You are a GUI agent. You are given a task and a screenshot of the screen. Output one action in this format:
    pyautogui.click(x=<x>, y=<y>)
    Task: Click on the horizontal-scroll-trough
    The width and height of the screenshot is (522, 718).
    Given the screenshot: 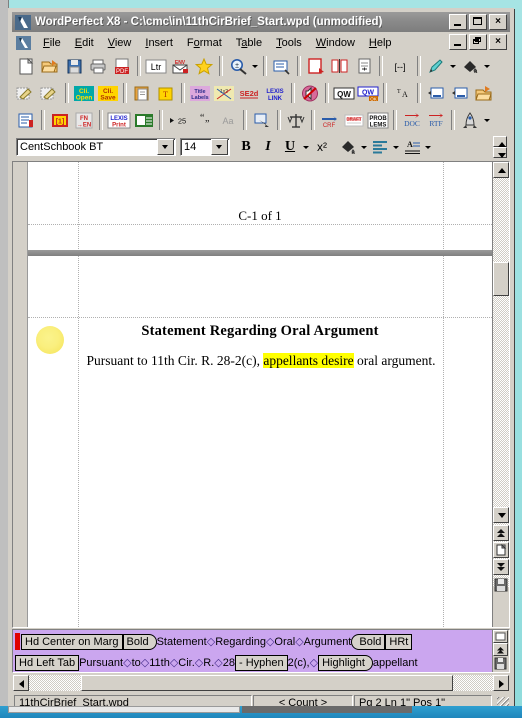 What is the action you would take?
    pyautogui.click(x=261, y=682)
    